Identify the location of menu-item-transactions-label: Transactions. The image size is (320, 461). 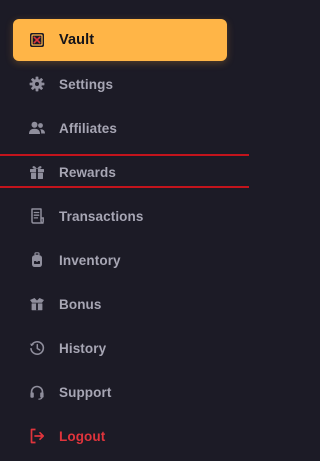
(101, 216).